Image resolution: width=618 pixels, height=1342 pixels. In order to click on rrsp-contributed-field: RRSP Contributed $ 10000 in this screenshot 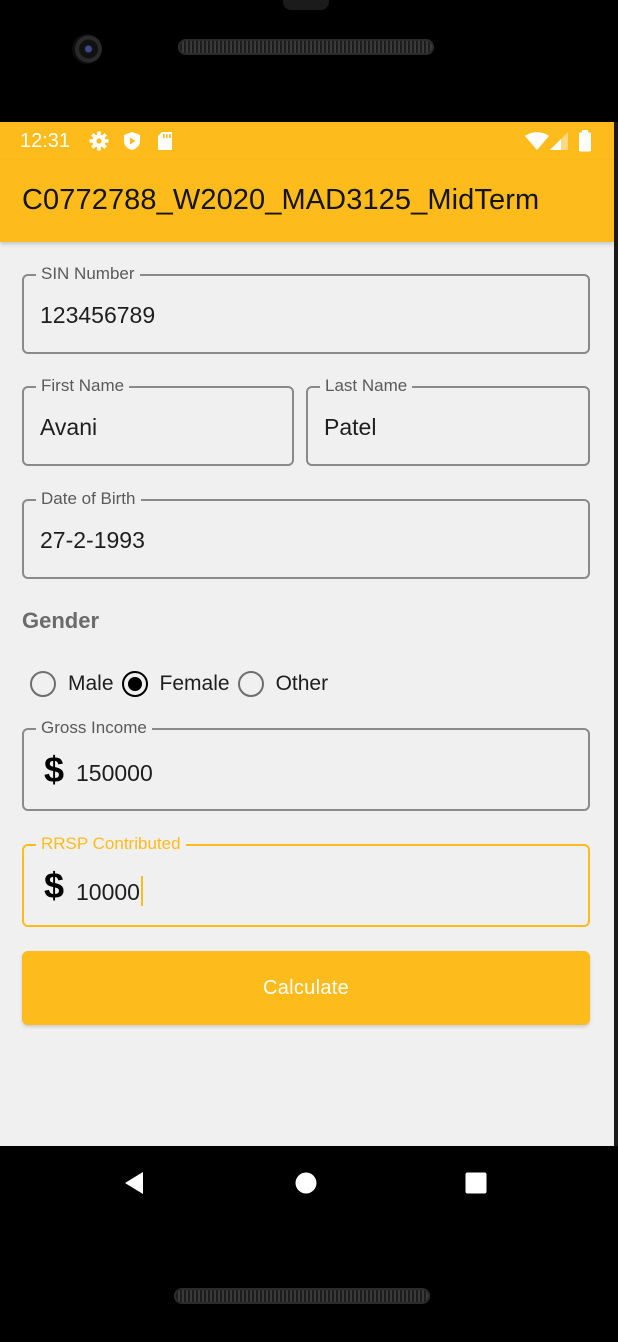, I will do `click(306, 879)`.